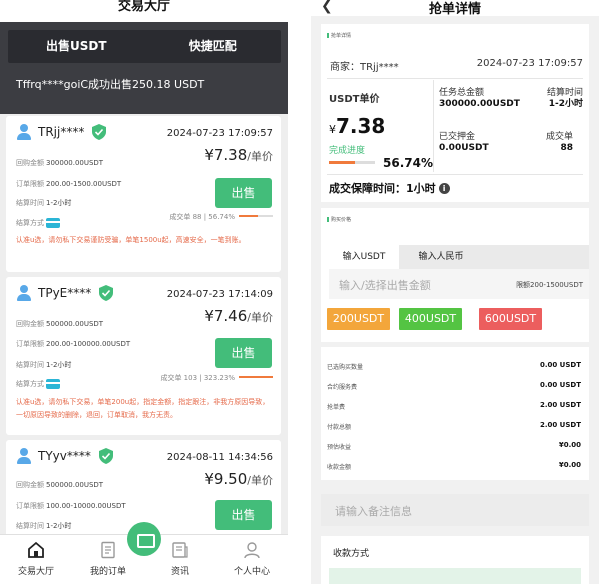  What do you see at coordinates (565, 104) in the screenshot?
I see `kv-value: 1-2小时` at bounding box center [565, 104].